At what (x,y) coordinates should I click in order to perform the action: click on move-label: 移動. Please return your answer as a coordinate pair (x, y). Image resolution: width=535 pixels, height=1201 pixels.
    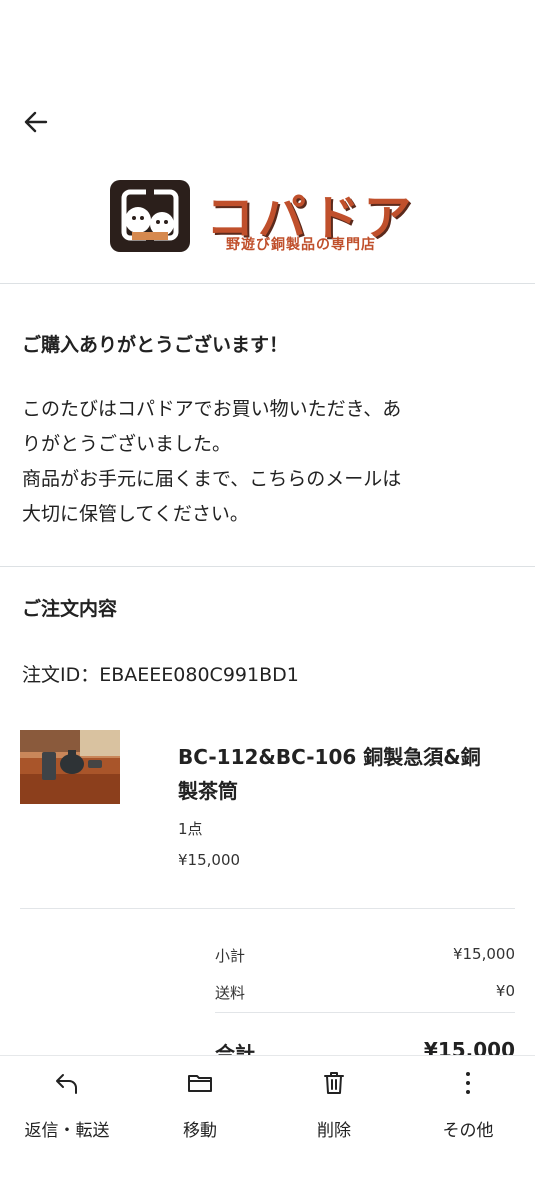
    Looking at the image, I should click on (200, 1131).